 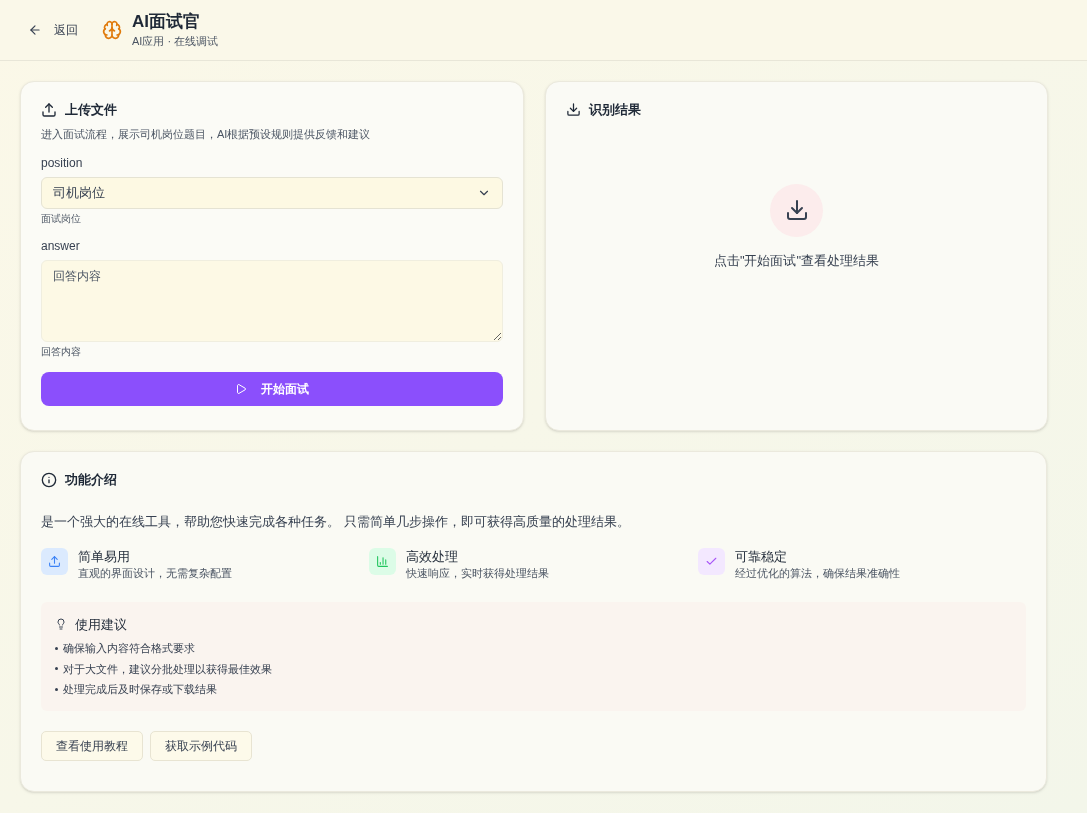 What do you see at coordinates (272, 301) in the screenshot?
I see `answer-input: 回答内容` at bounding box center [272, 301].